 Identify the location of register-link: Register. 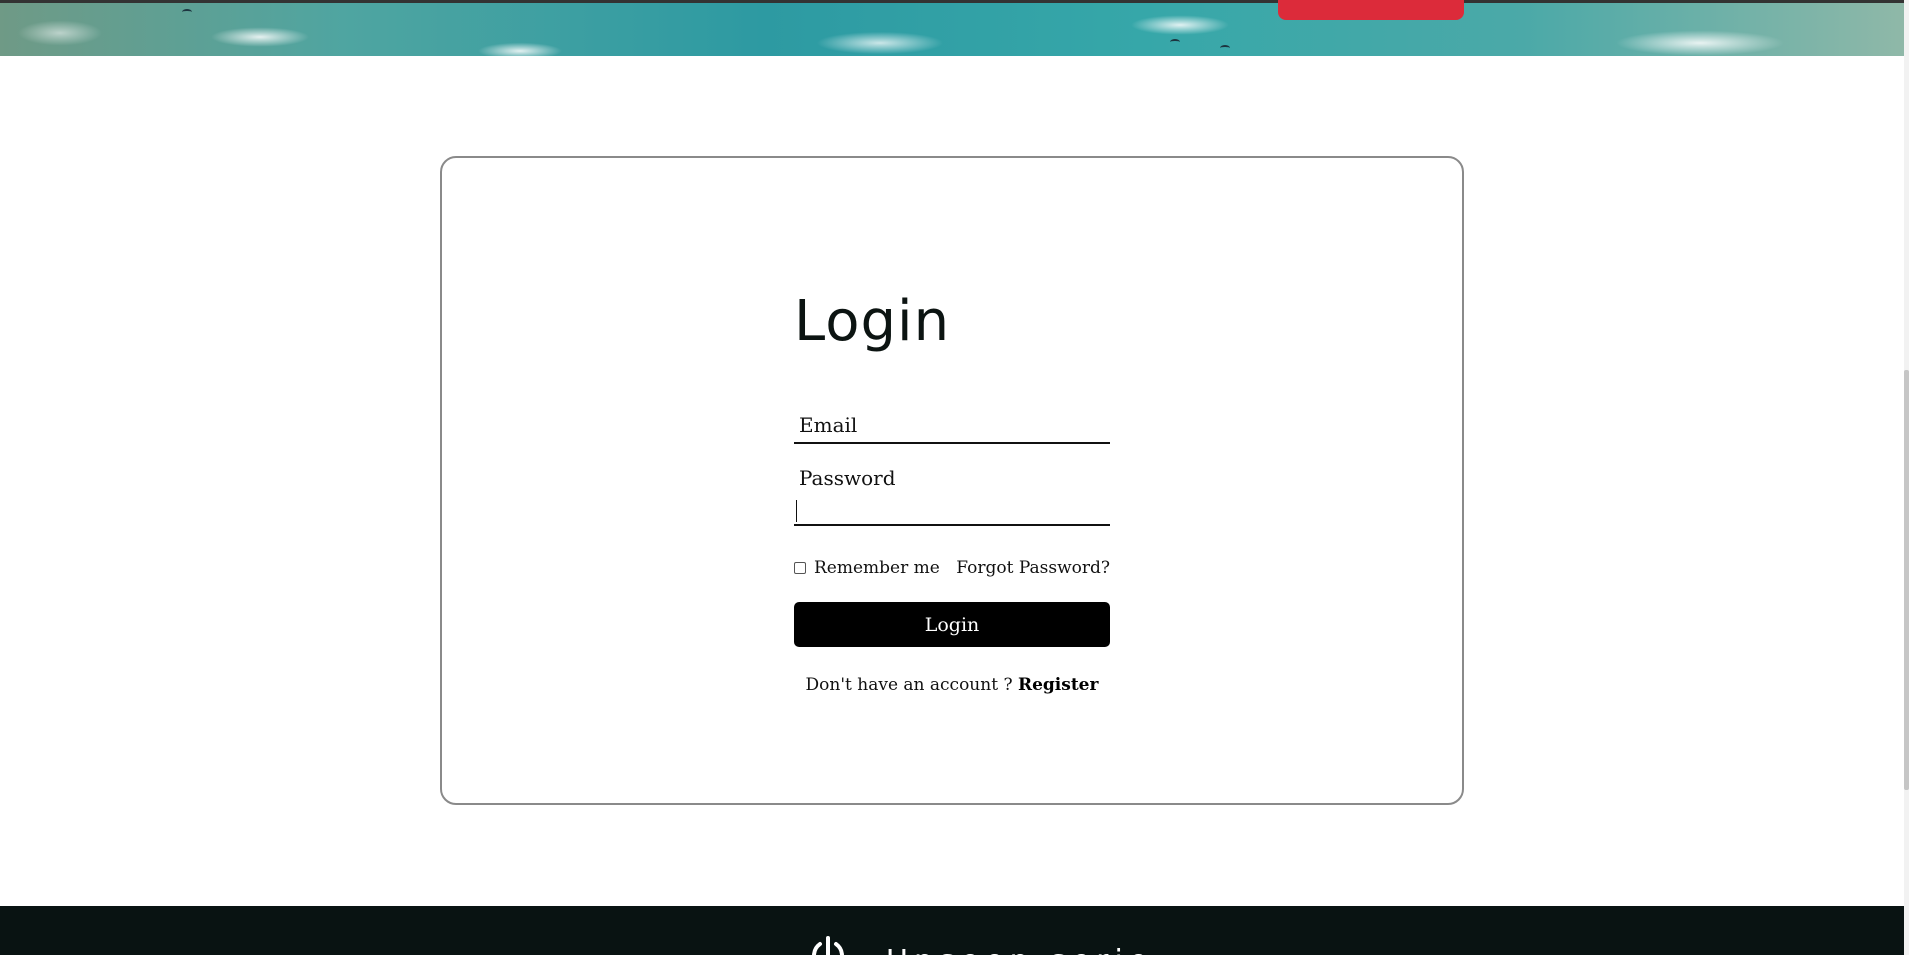
(1058, 685).